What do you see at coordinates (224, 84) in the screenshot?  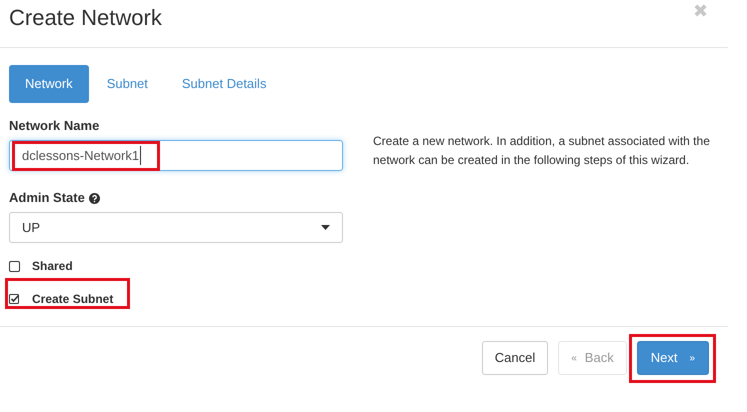 I see `tab: Subnet Details` at bounding box center [224, 84].